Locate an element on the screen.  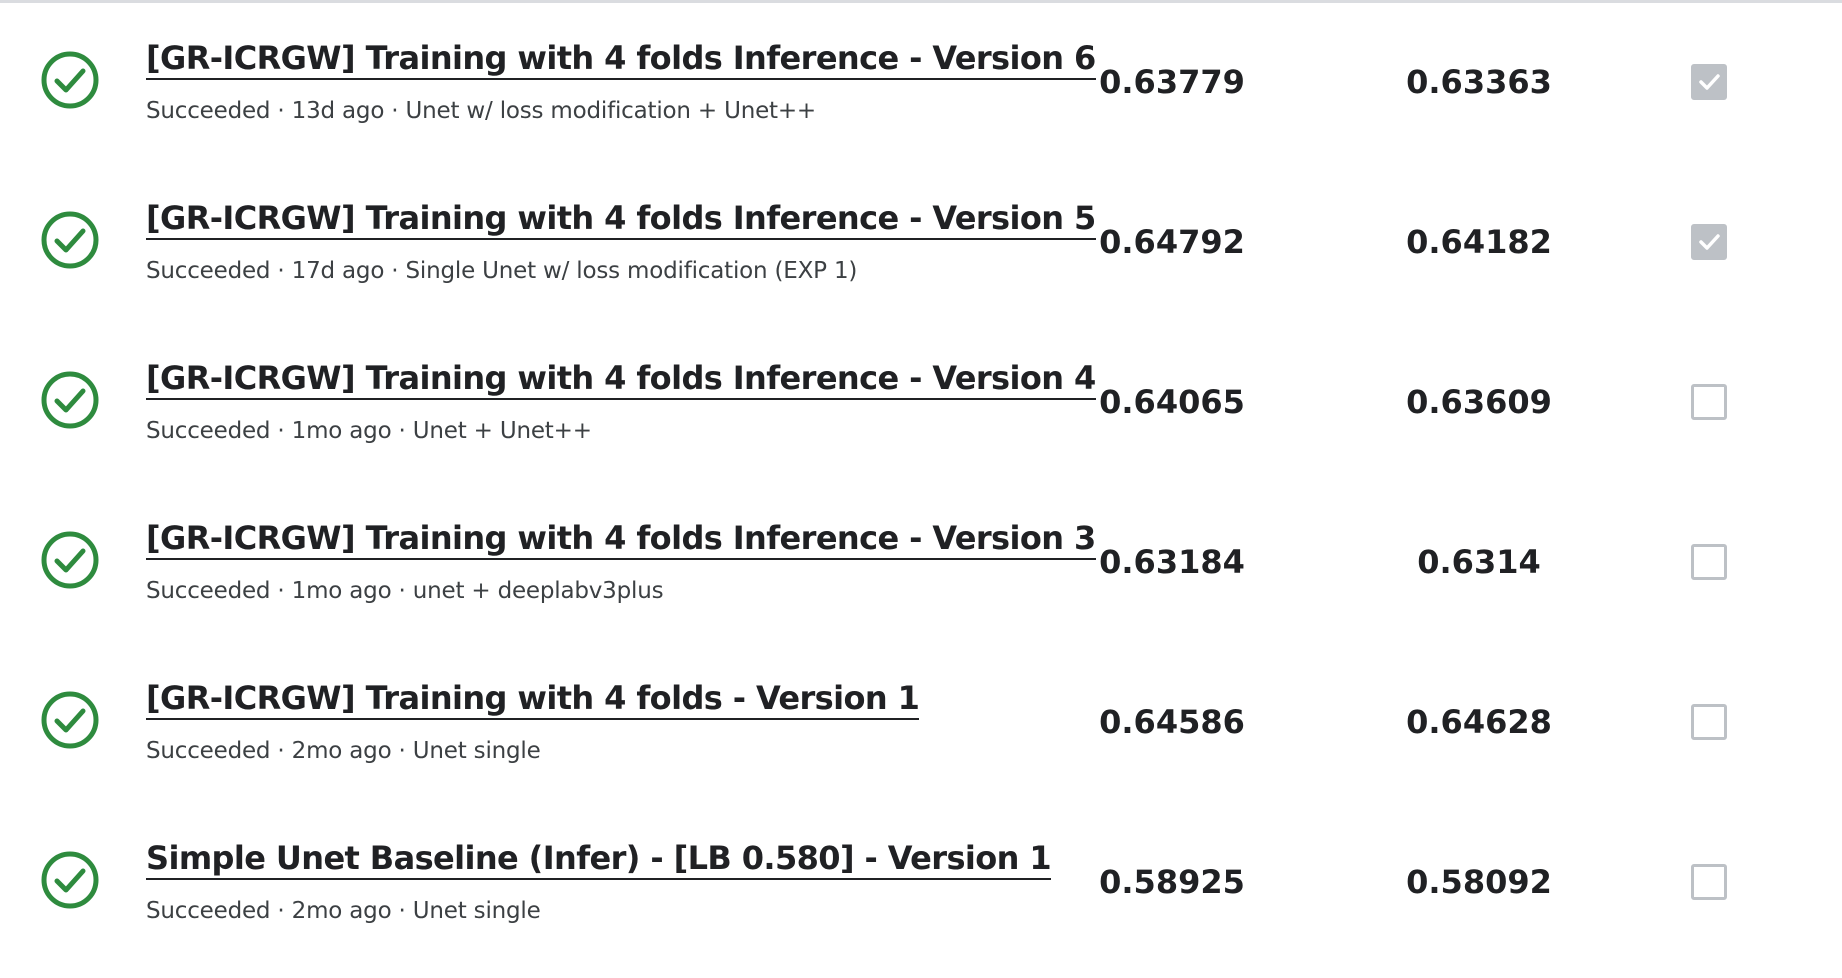
private-score: 0.58925 is located at coordinates (1172, 882).